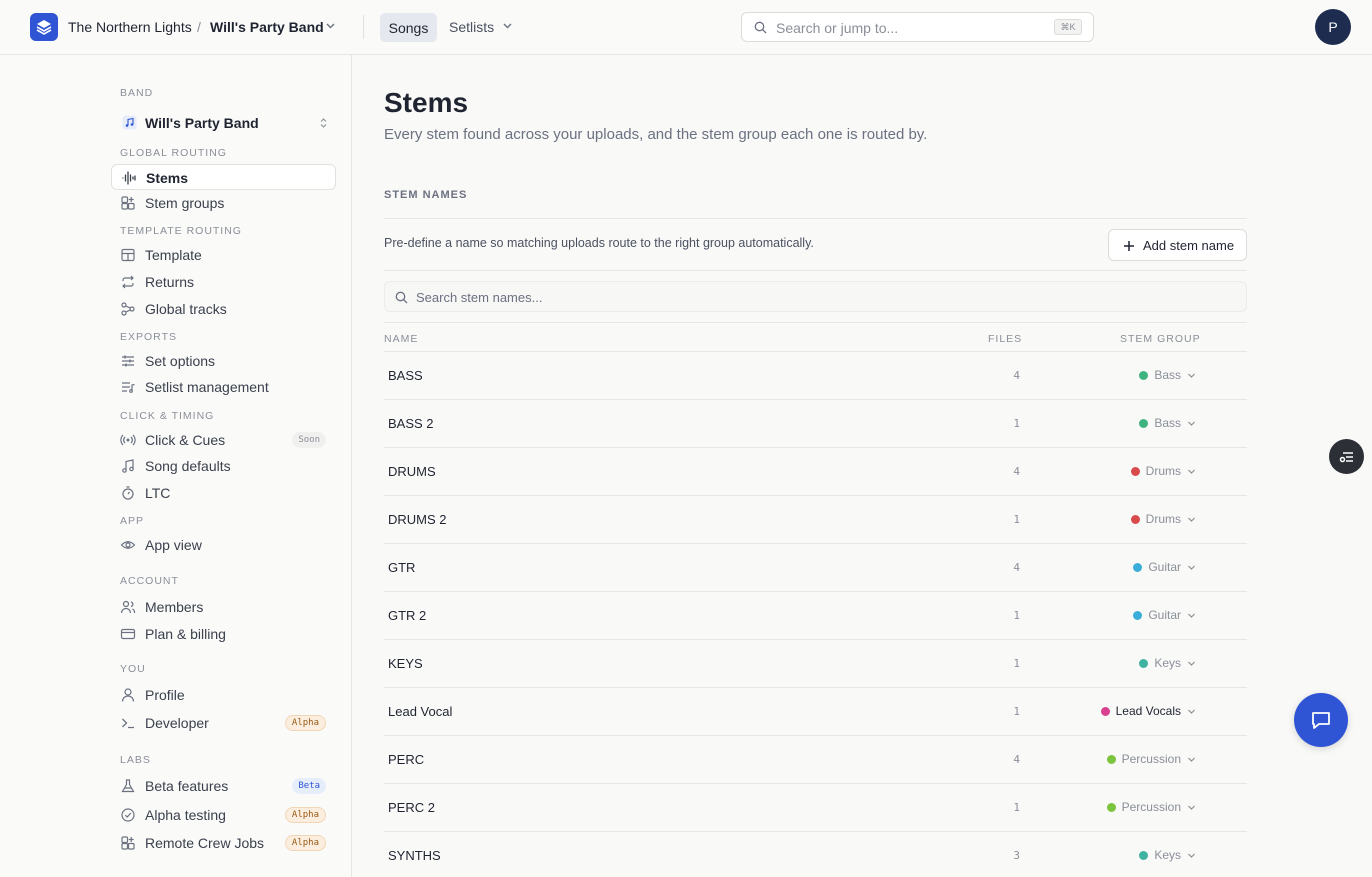 This screenshot has height=877, width=1372. I want to click on sidebar-item-click-cues: Click & Cues Soon, so click(223, 440).